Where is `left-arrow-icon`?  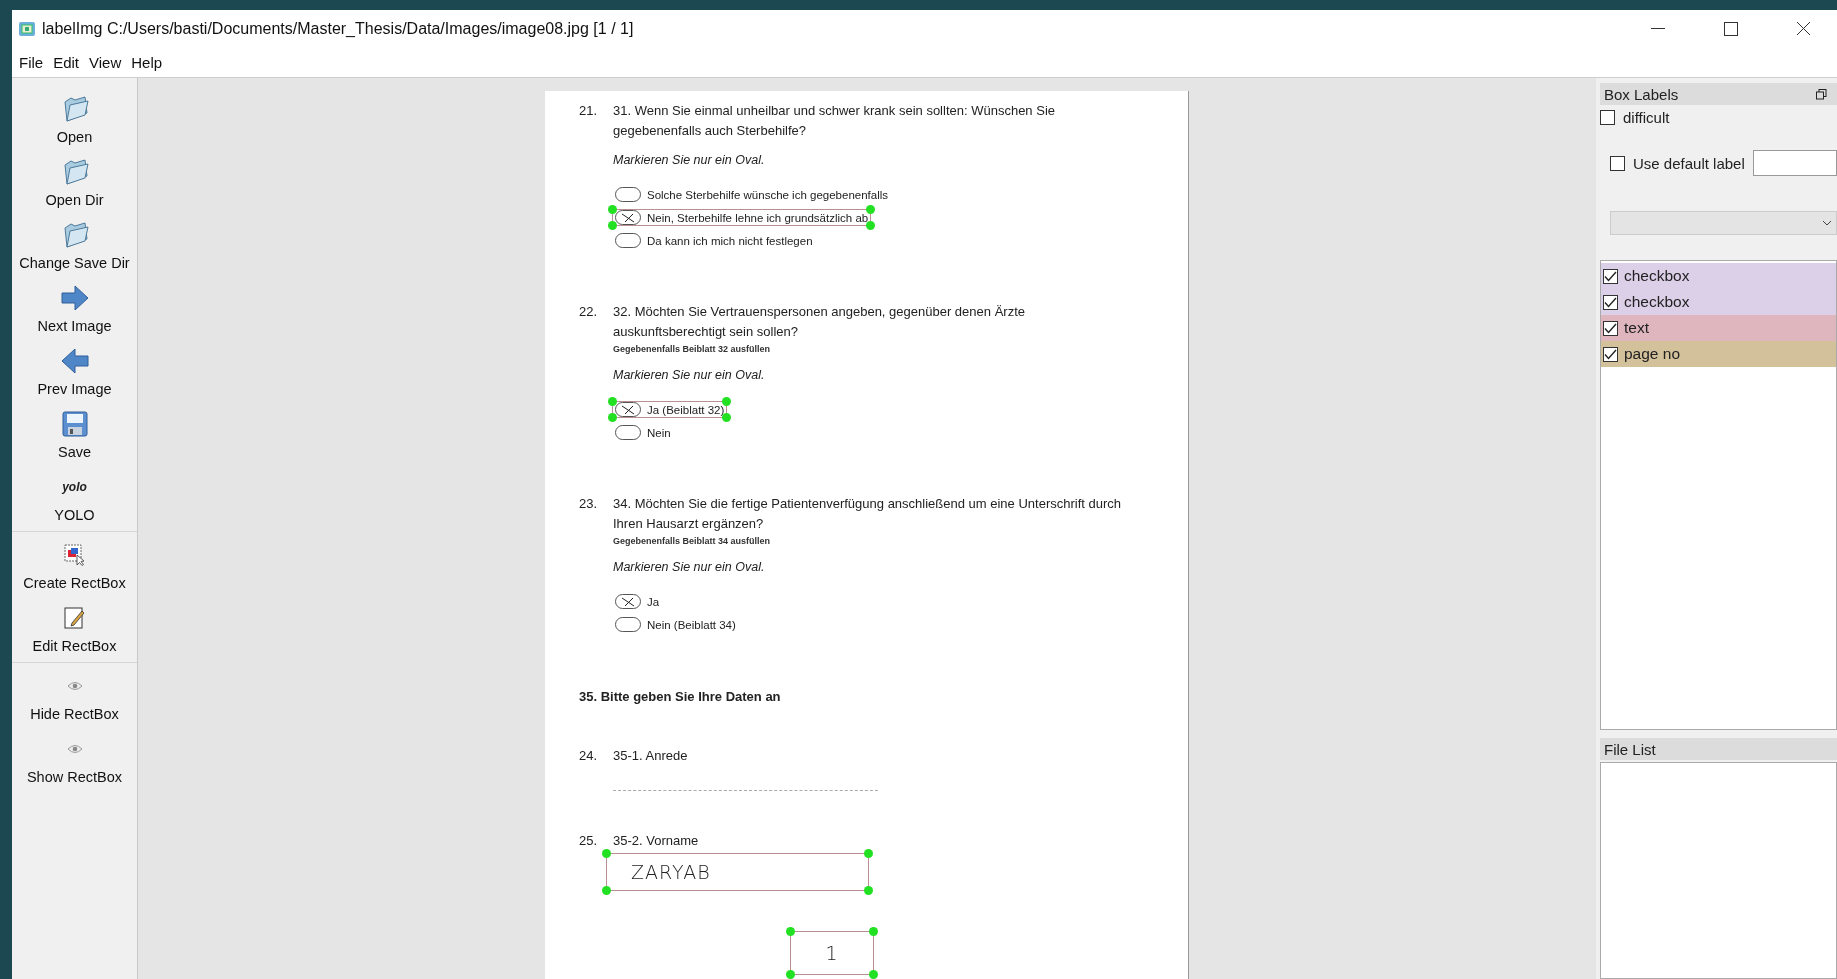 left-arrow-icon is located at coordinates (74, 361).